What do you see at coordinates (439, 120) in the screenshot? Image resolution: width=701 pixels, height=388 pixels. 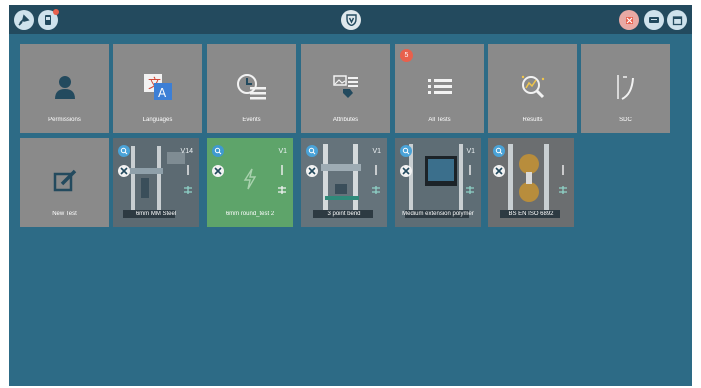 I see `tile-label: All Tests` at bounding box center [439, 120].